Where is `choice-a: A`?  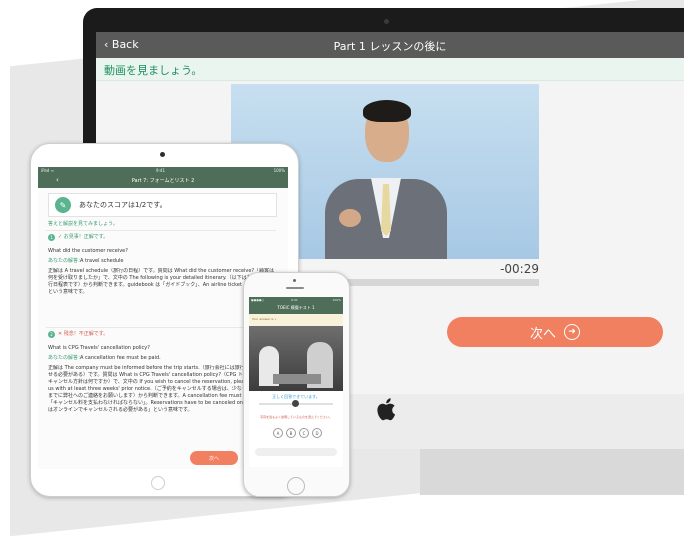 choice-a: A is located at coordinates (278, 433).